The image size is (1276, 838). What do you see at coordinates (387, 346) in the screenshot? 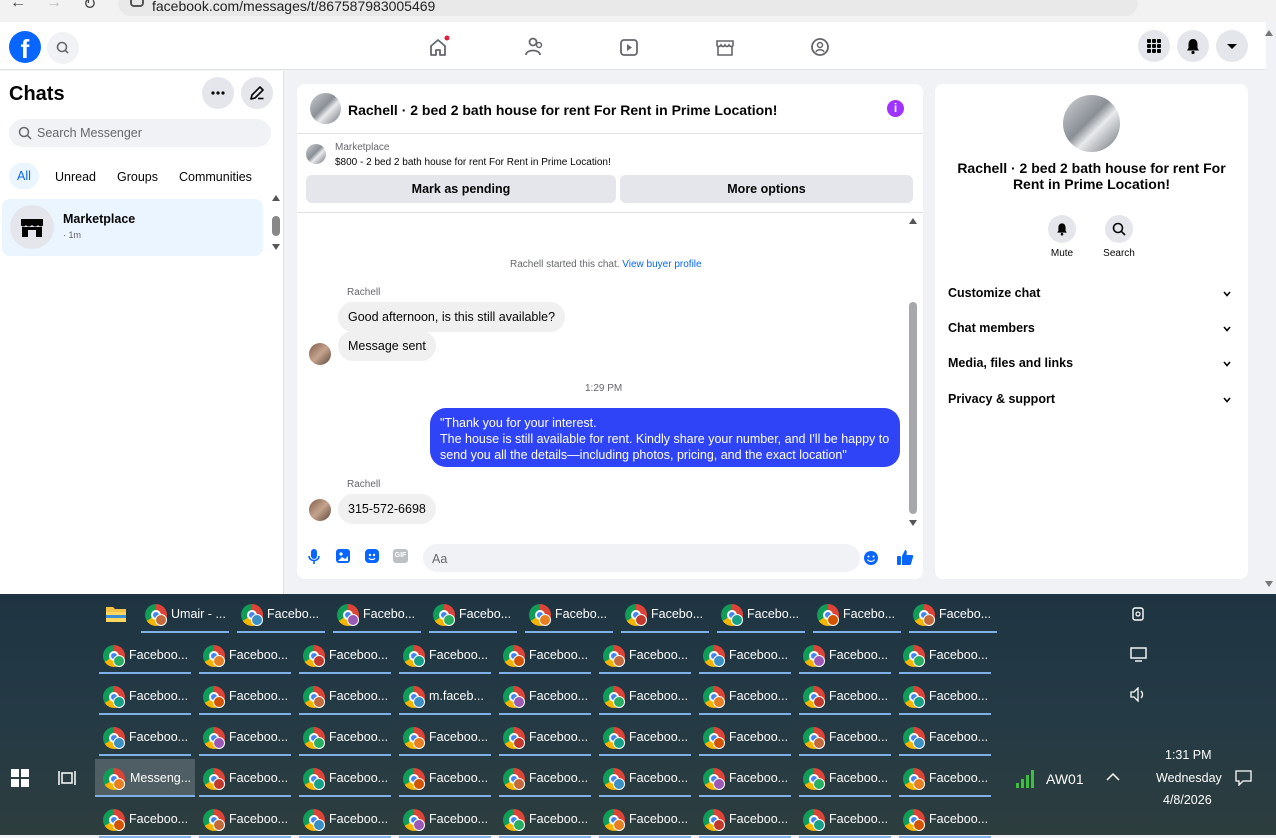
I see `incoming-message: Message sent` at bounding box center [387, 346].